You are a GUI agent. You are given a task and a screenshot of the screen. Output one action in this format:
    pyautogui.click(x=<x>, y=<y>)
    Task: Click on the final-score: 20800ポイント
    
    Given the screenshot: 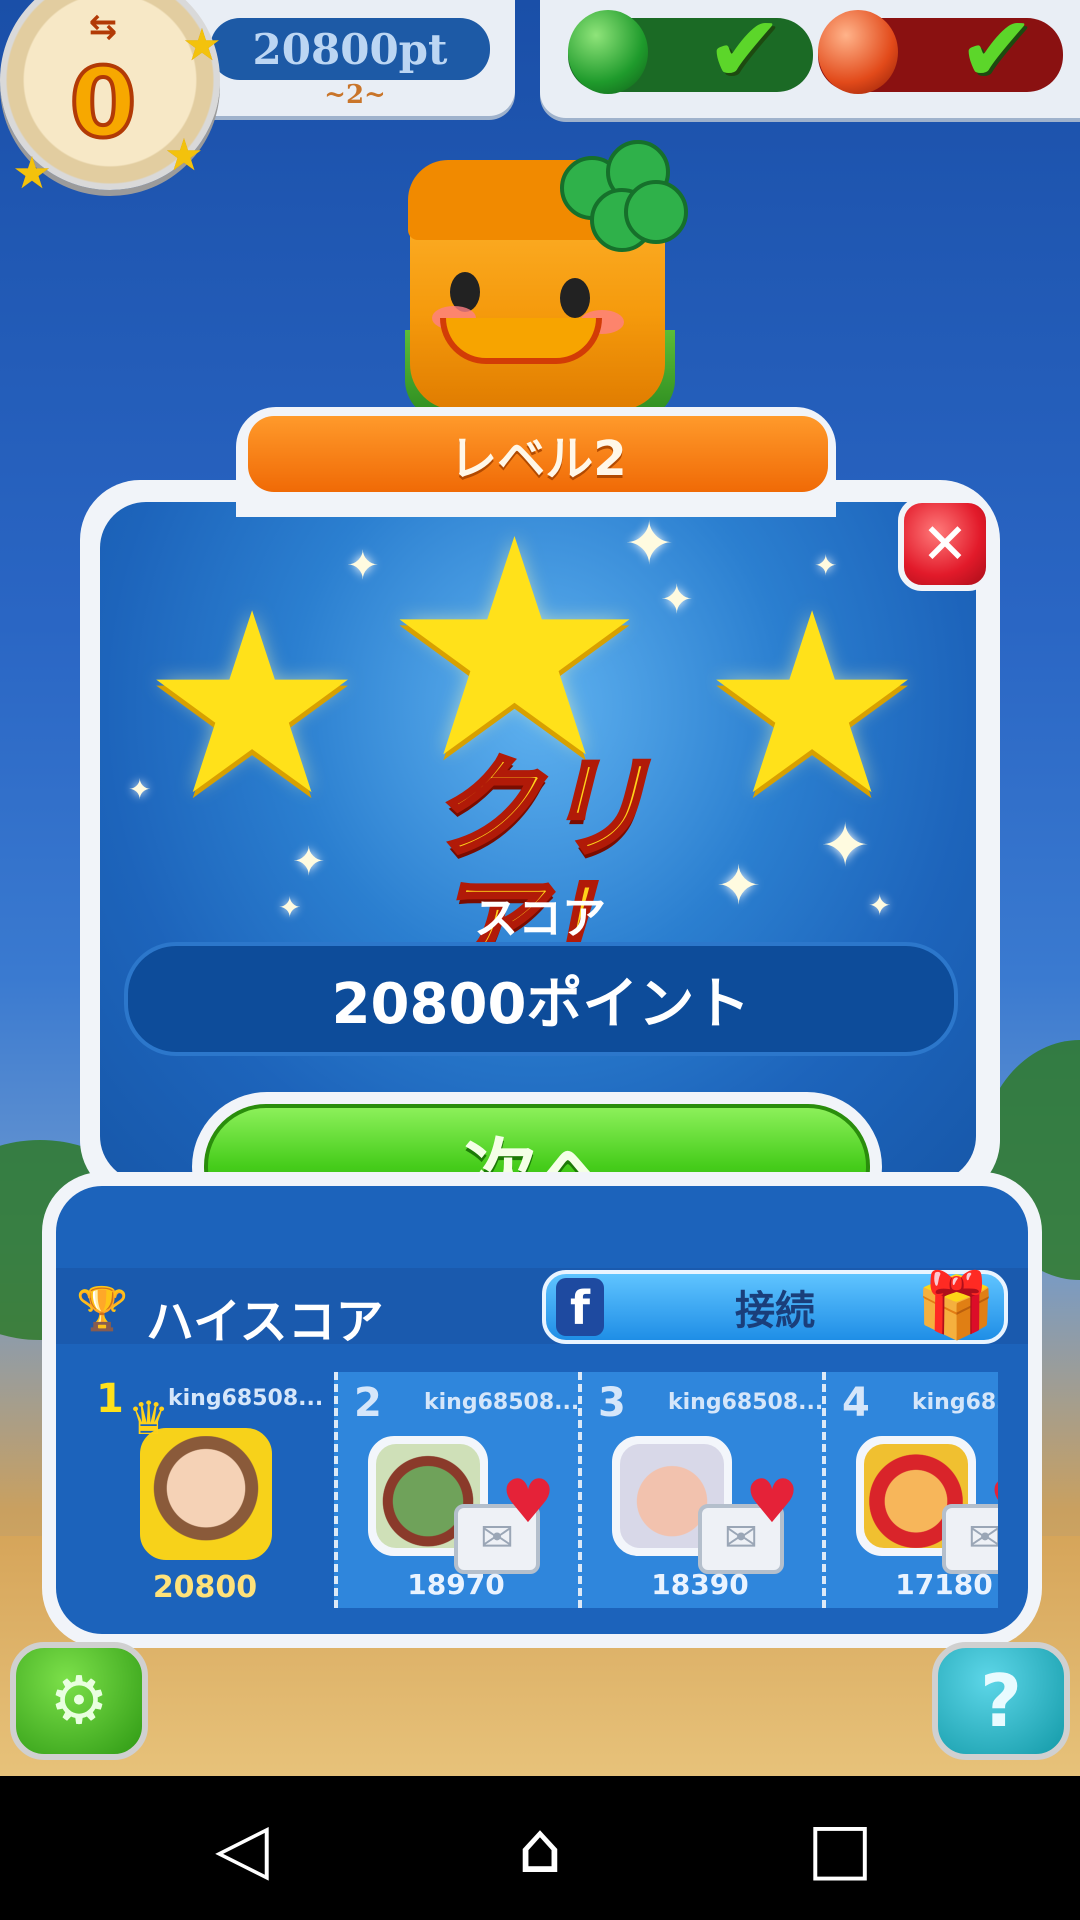 What is the action you would take?
    pyautogui.click(x=541, y=999)
    